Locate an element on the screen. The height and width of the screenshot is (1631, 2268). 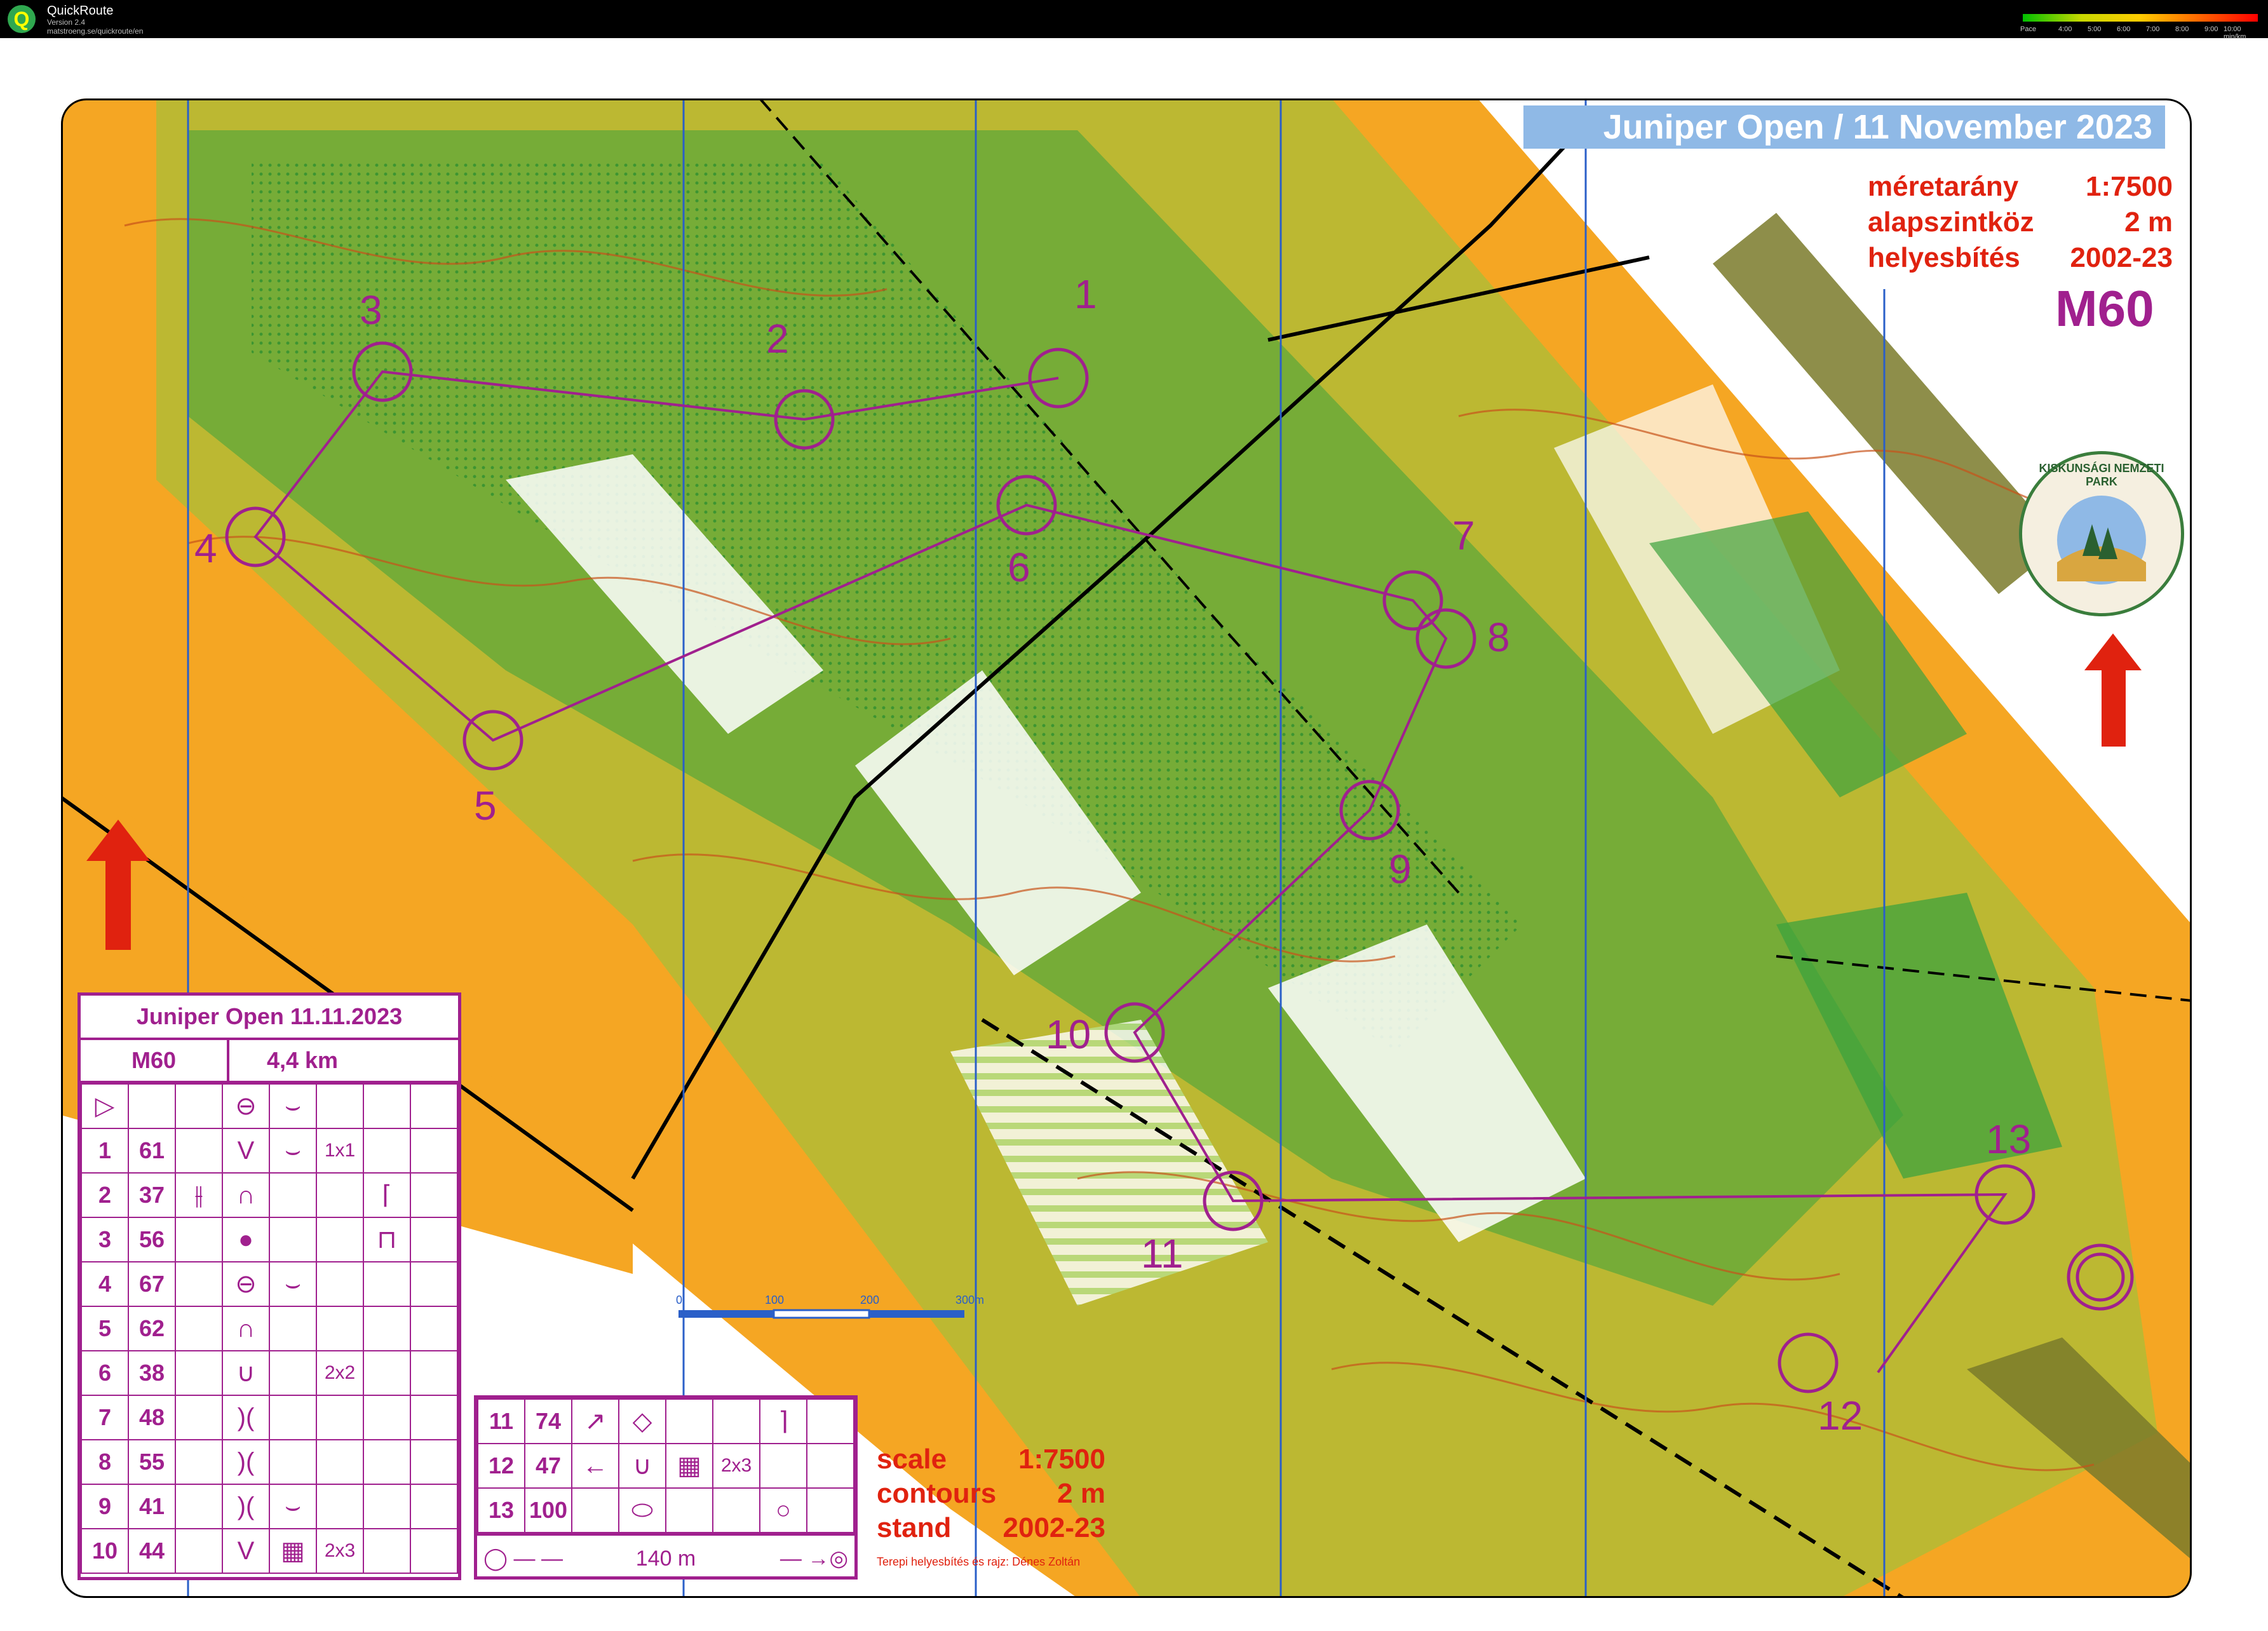
scale-label: 200 is located at coordinates (870, 1300).